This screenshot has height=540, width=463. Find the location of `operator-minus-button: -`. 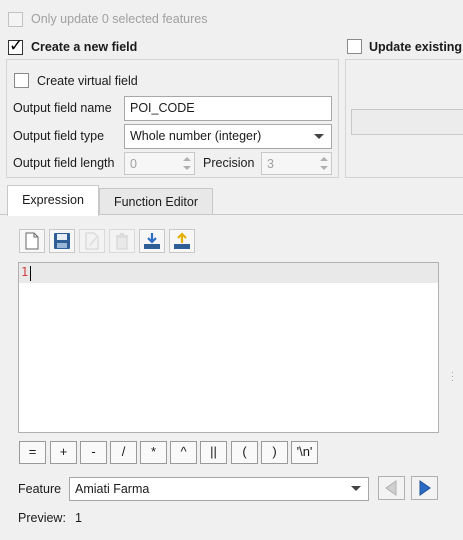

operator-minus-button: - is located at coordinates (93, 452).